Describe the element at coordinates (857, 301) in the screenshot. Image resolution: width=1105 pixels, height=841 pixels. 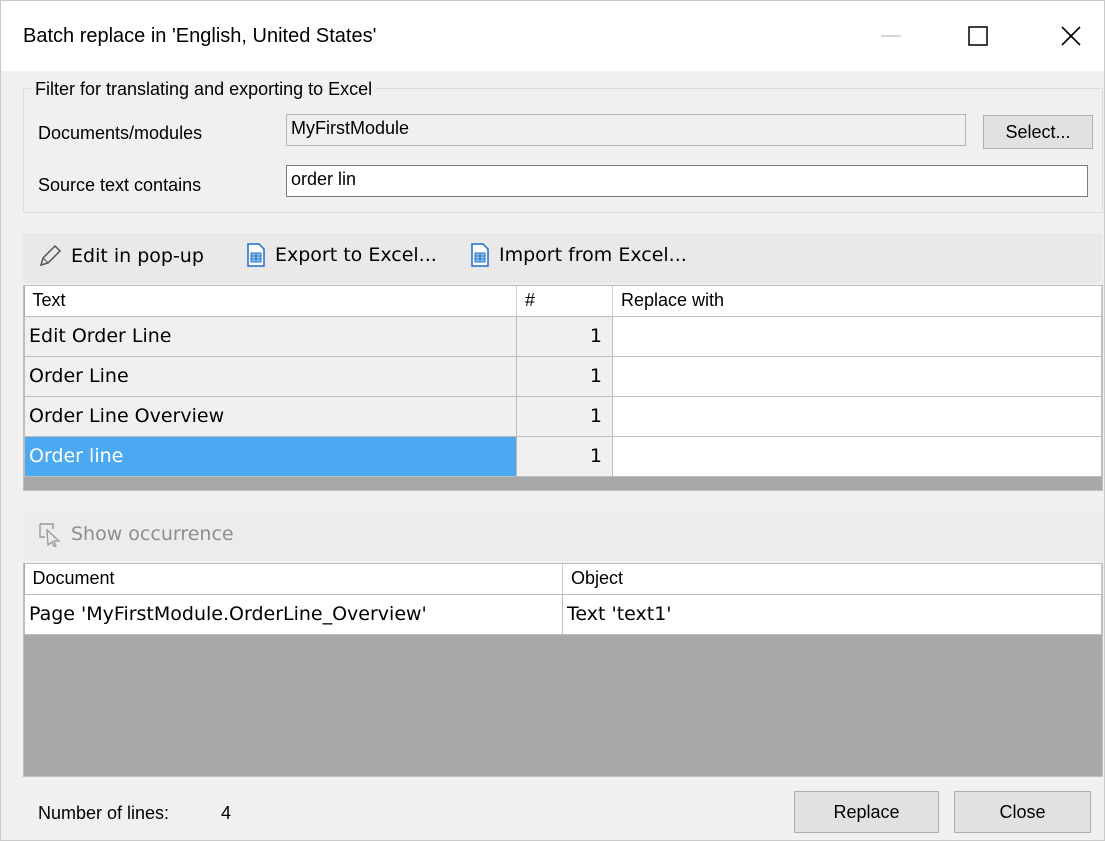
I see `column-header-replace: Replace with` at that location.